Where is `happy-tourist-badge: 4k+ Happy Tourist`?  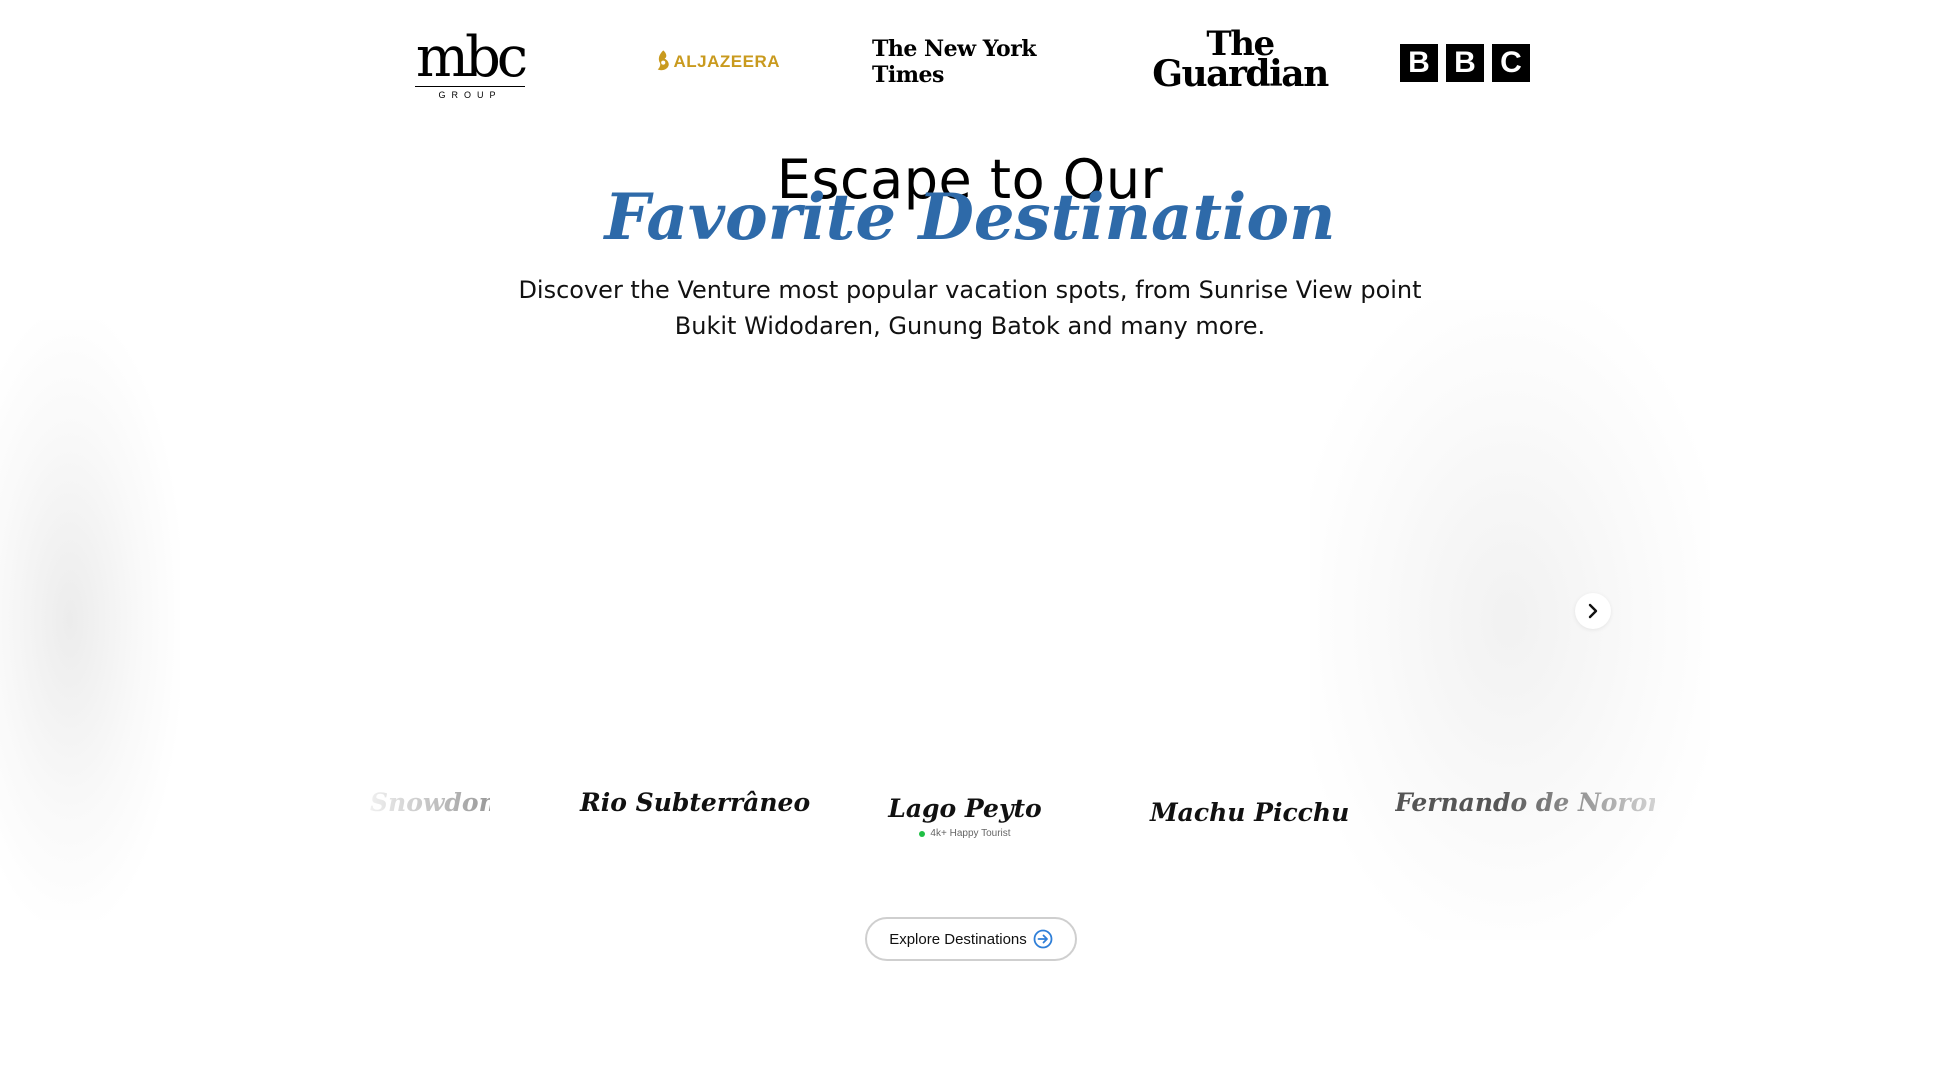
happy-tourist-badge: 4k+ Happy Tourist is located at coordinates (965, 833).